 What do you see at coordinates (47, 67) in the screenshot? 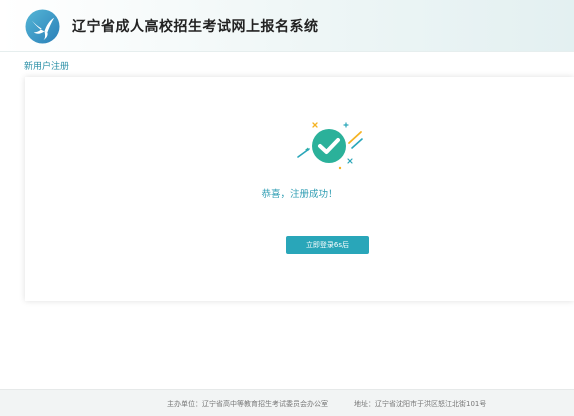
I see `breadcrumb: 新用户注册` at bounding box center [47, 67].